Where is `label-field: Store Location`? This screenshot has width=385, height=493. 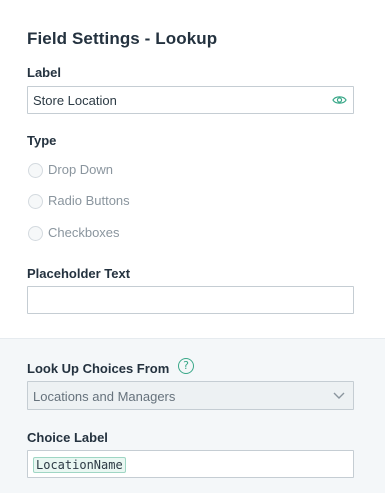
label-field: Store Location is located at coordinates (190, 100).